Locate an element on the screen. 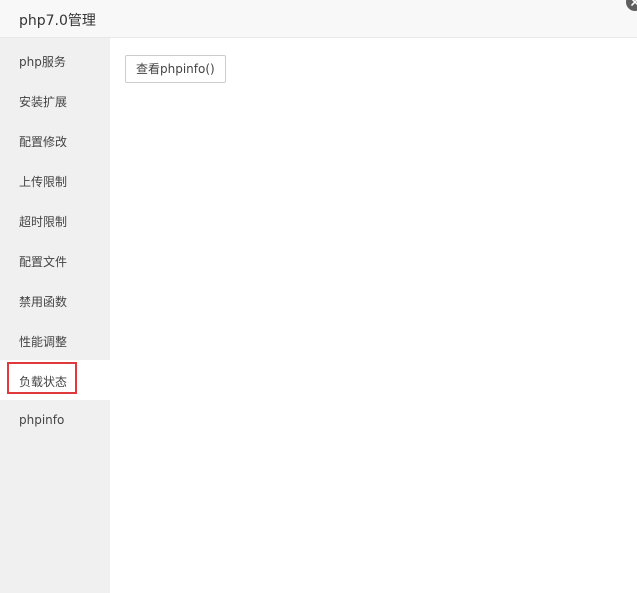  sidebar-item-config-file: 配置文件 is located at coordinates (55, 260).